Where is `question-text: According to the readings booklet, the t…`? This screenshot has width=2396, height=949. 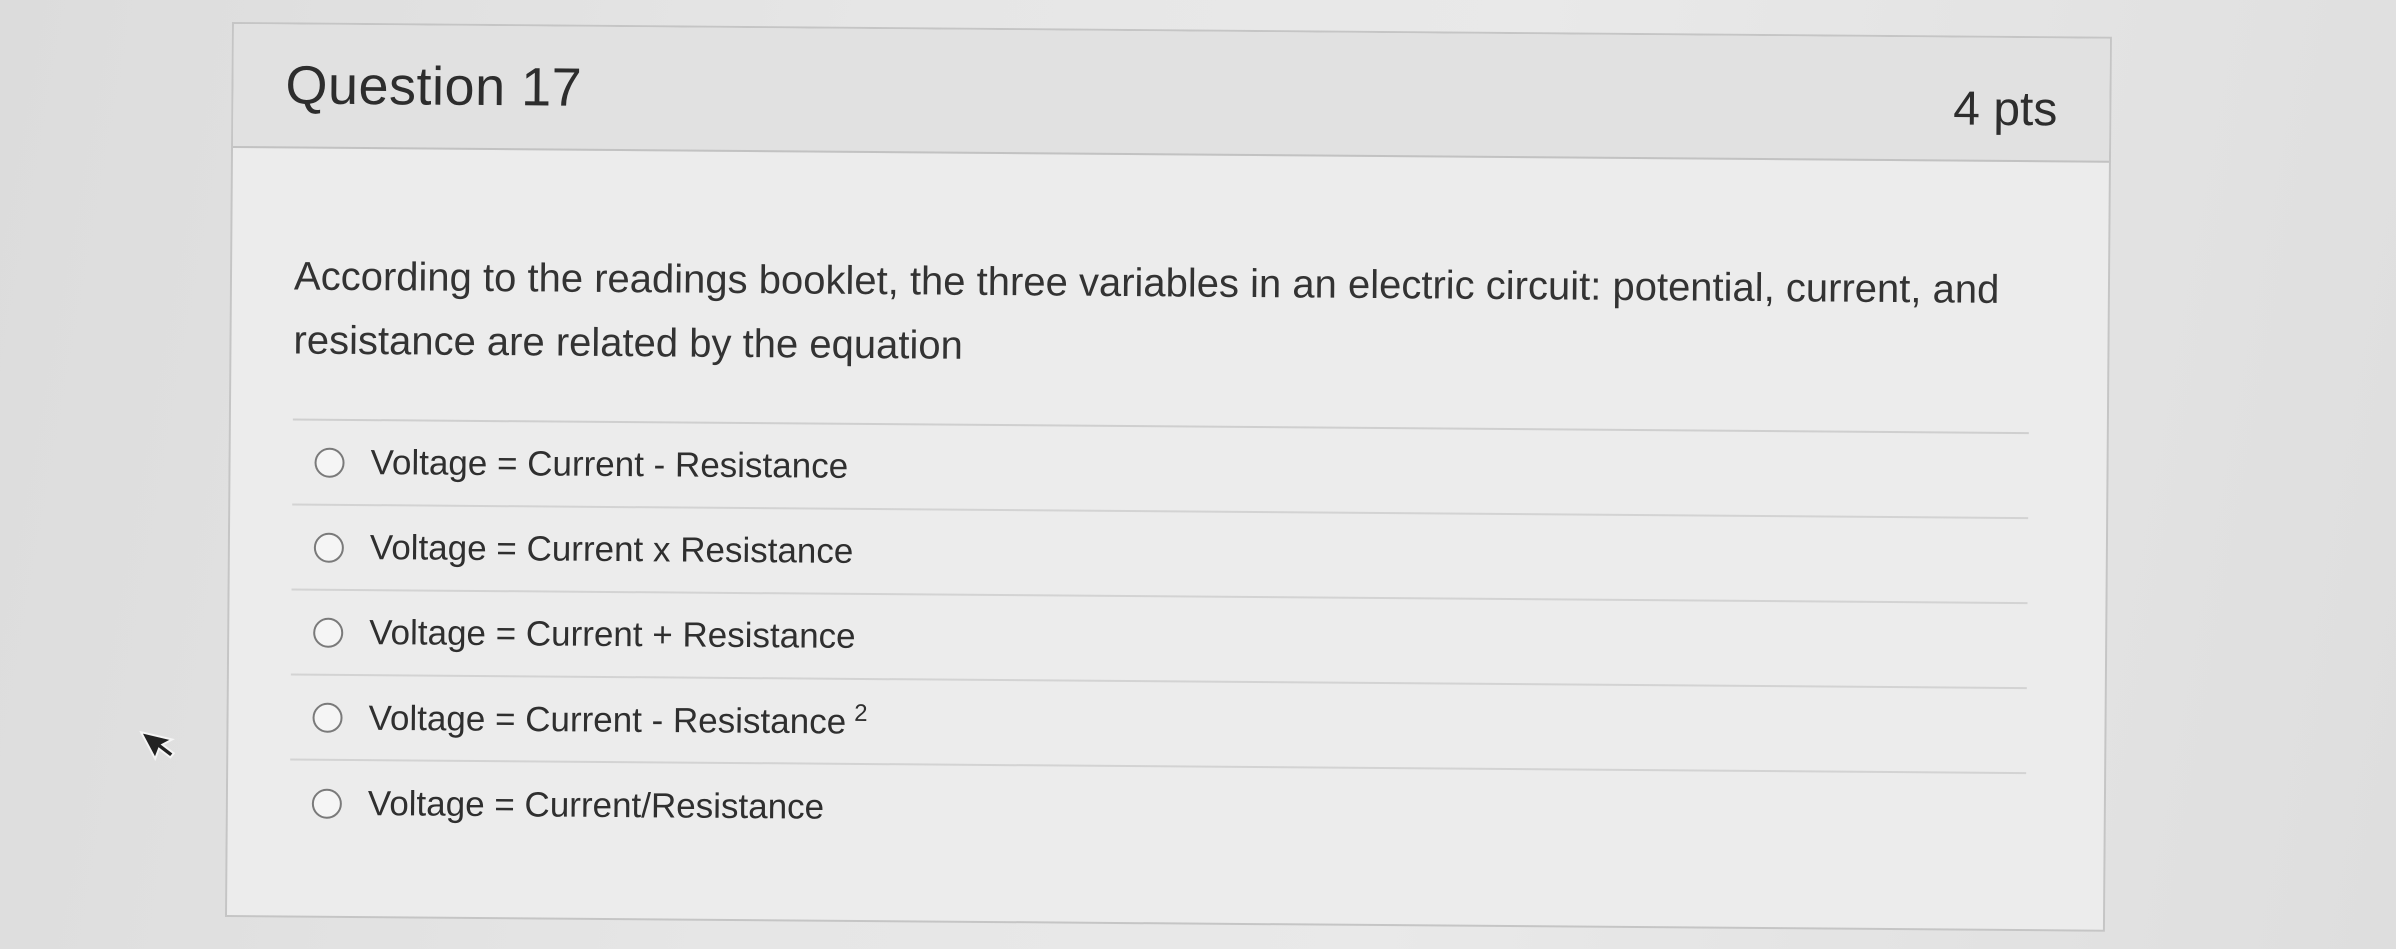
question-text: According to the readings booklet, the t… is located at coordinates (1146, 311).